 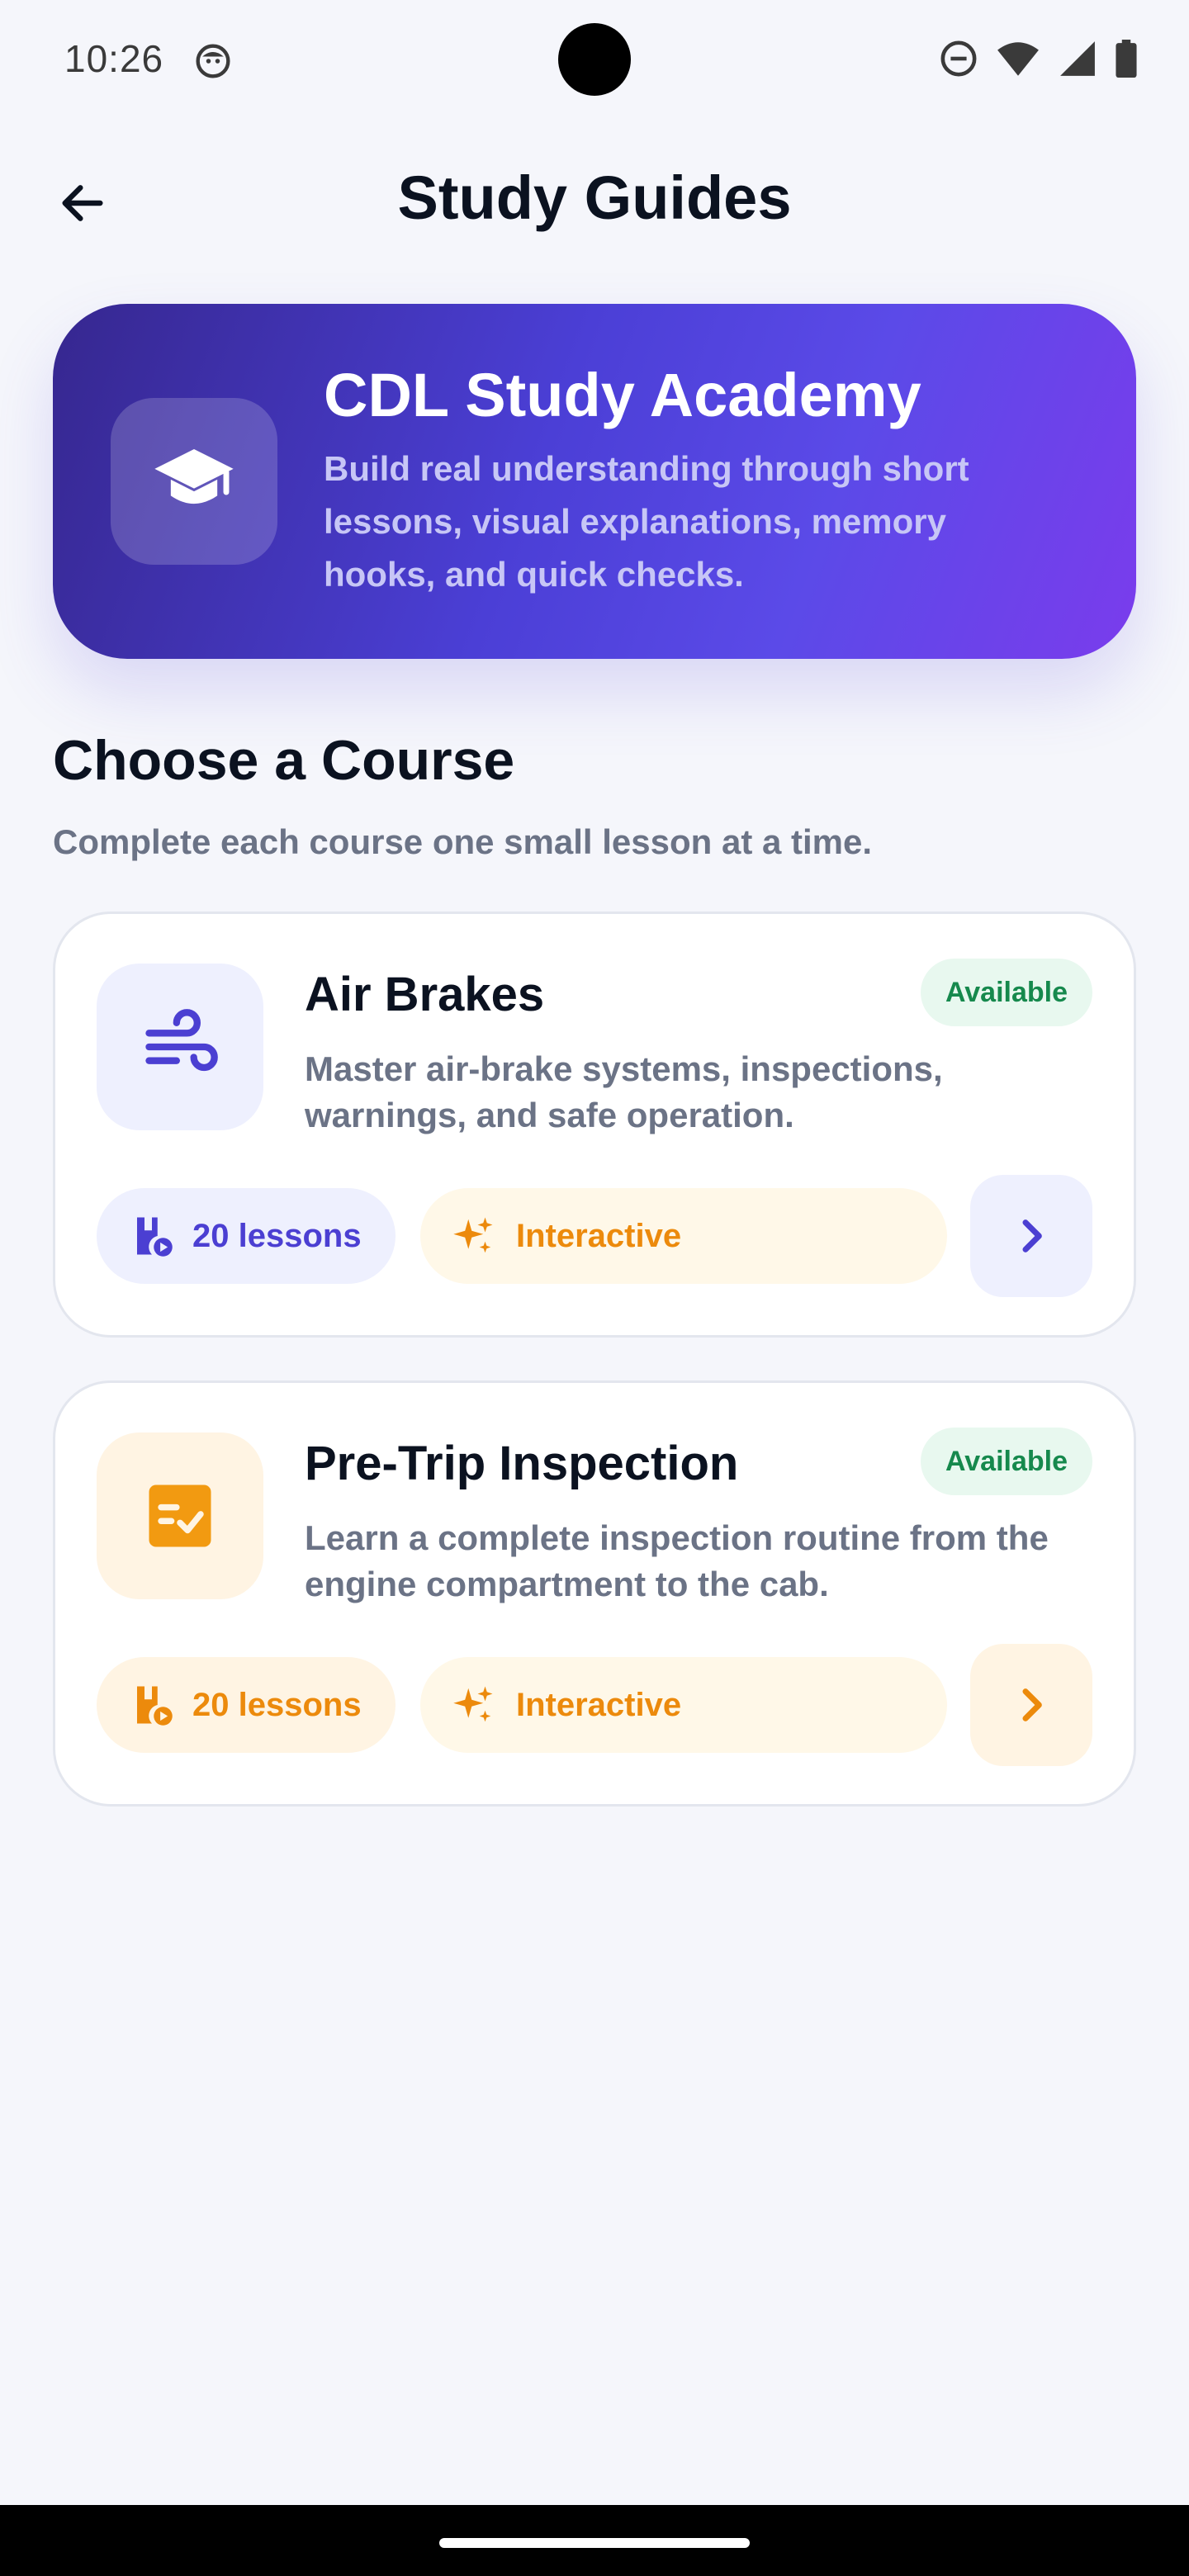 I want to click on face-notification-icon, so click(x=213, y=61).